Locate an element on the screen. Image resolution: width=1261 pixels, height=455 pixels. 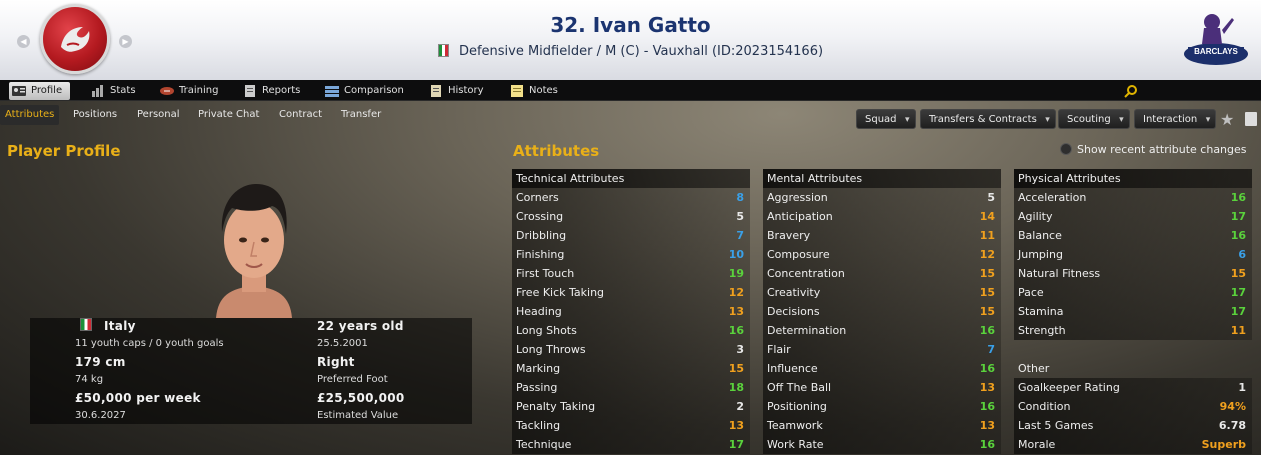
attribute-row-finishing: Finishing 10 is located at coordinates (631, 254).